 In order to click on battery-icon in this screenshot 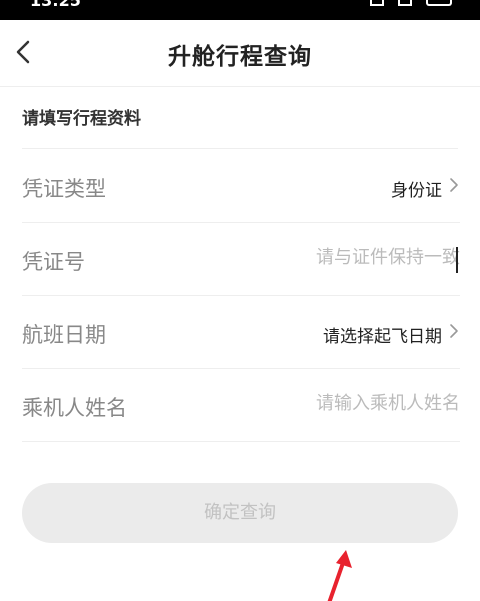, I will do `click(439, 3)`.